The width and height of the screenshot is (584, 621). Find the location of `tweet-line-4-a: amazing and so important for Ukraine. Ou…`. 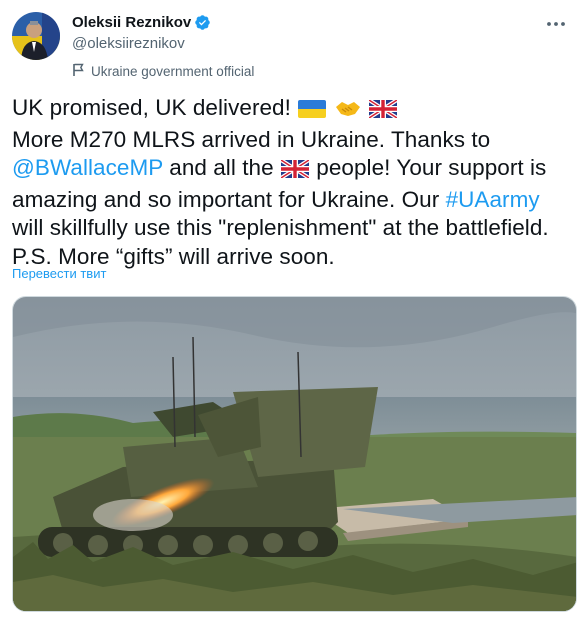

tweet-line-4-a: amazing and so important for Ukraine. Ou… is located at coordinates (226, 199).